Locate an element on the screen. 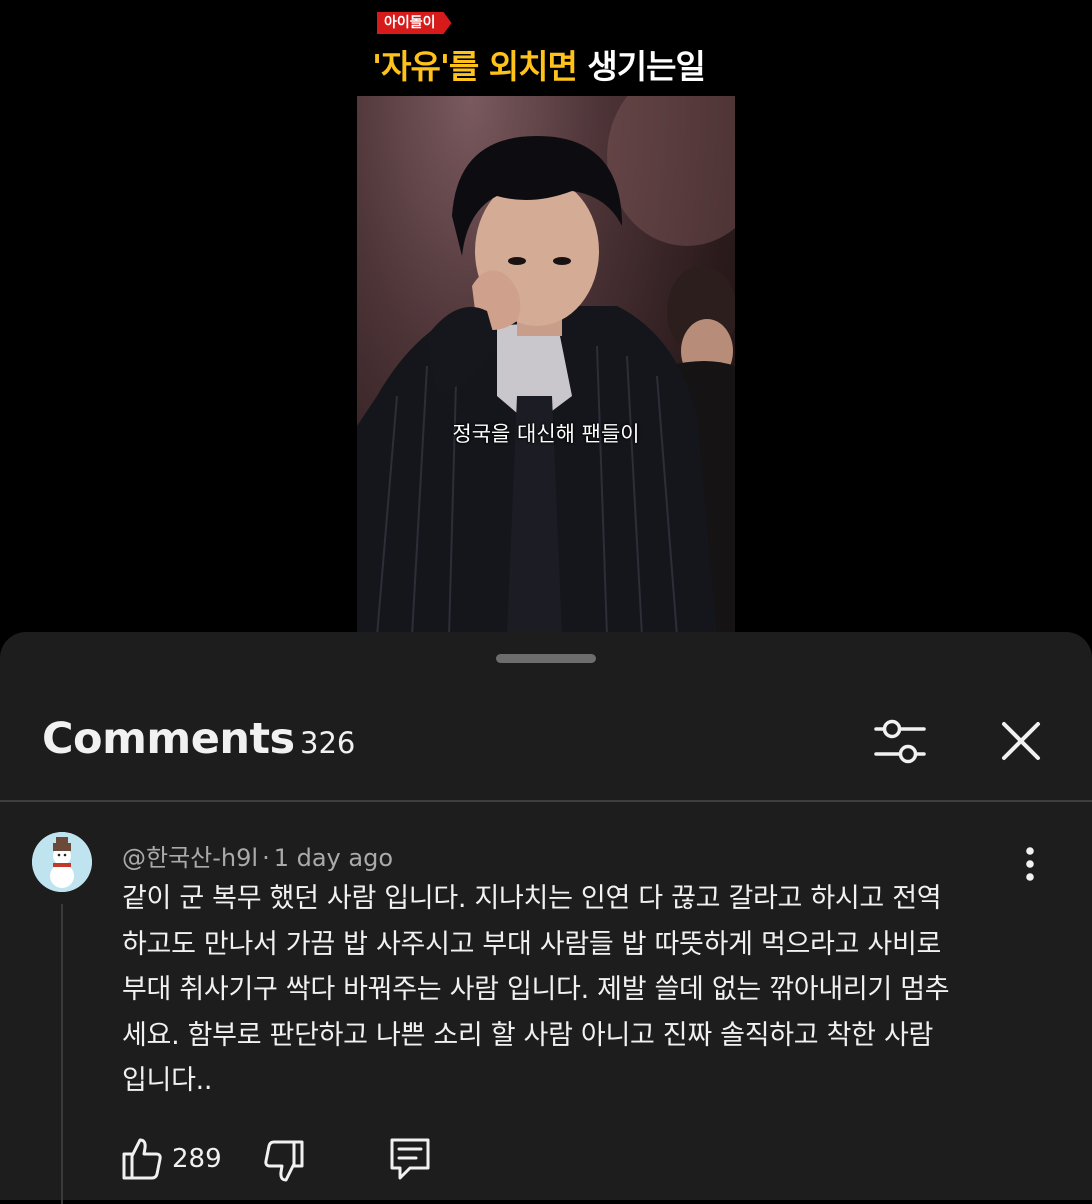 The image size is (1092, 1204). video-tag: 아이돌이 is located at coordinates (414, 23).